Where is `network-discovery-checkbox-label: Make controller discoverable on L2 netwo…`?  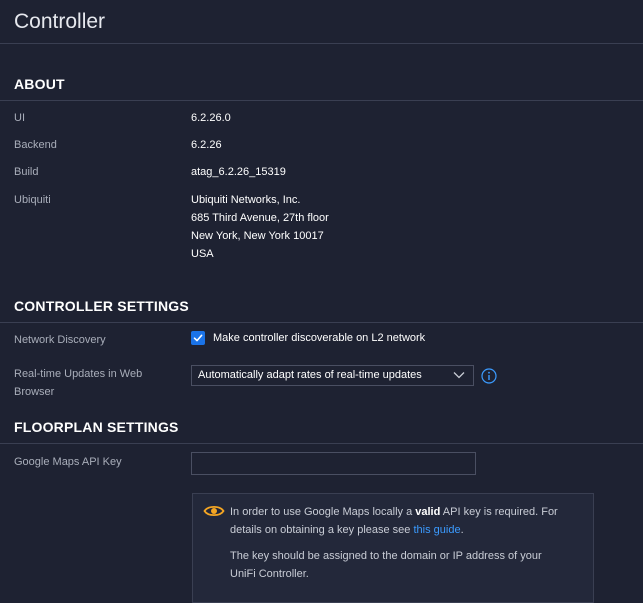
network-discovery-checkbox-label: Make controller discoverable on L2 netwo… is located at coordinates (319, 338).